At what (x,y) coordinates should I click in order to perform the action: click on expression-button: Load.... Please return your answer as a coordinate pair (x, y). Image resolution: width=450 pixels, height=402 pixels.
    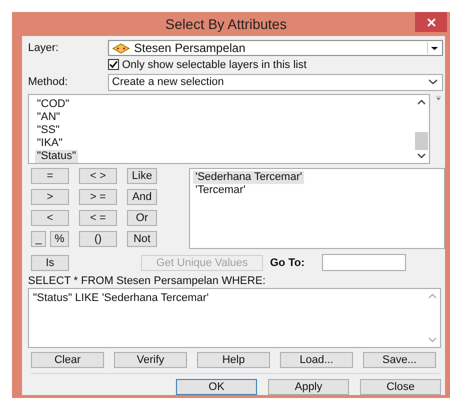
    Looking at the image, I should click on (316, 360).